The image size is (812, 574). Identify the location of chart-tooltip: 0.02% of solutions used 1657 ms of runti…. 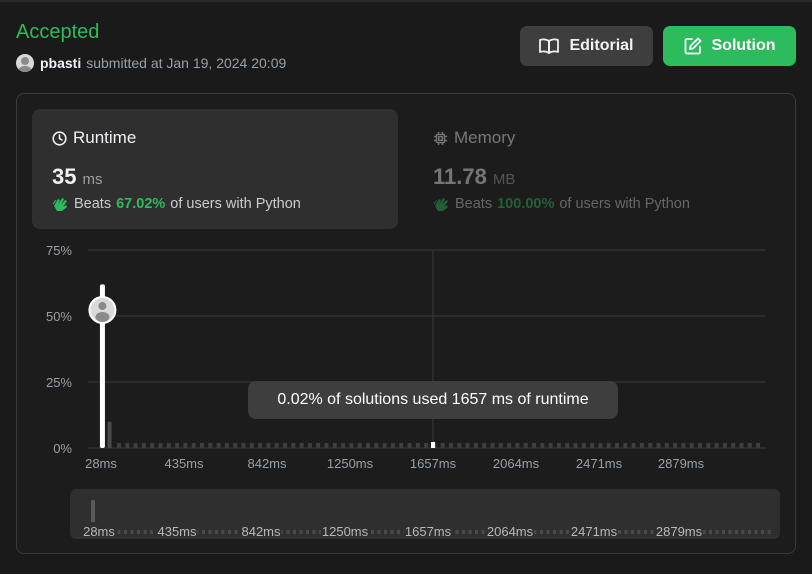
(433, 400).